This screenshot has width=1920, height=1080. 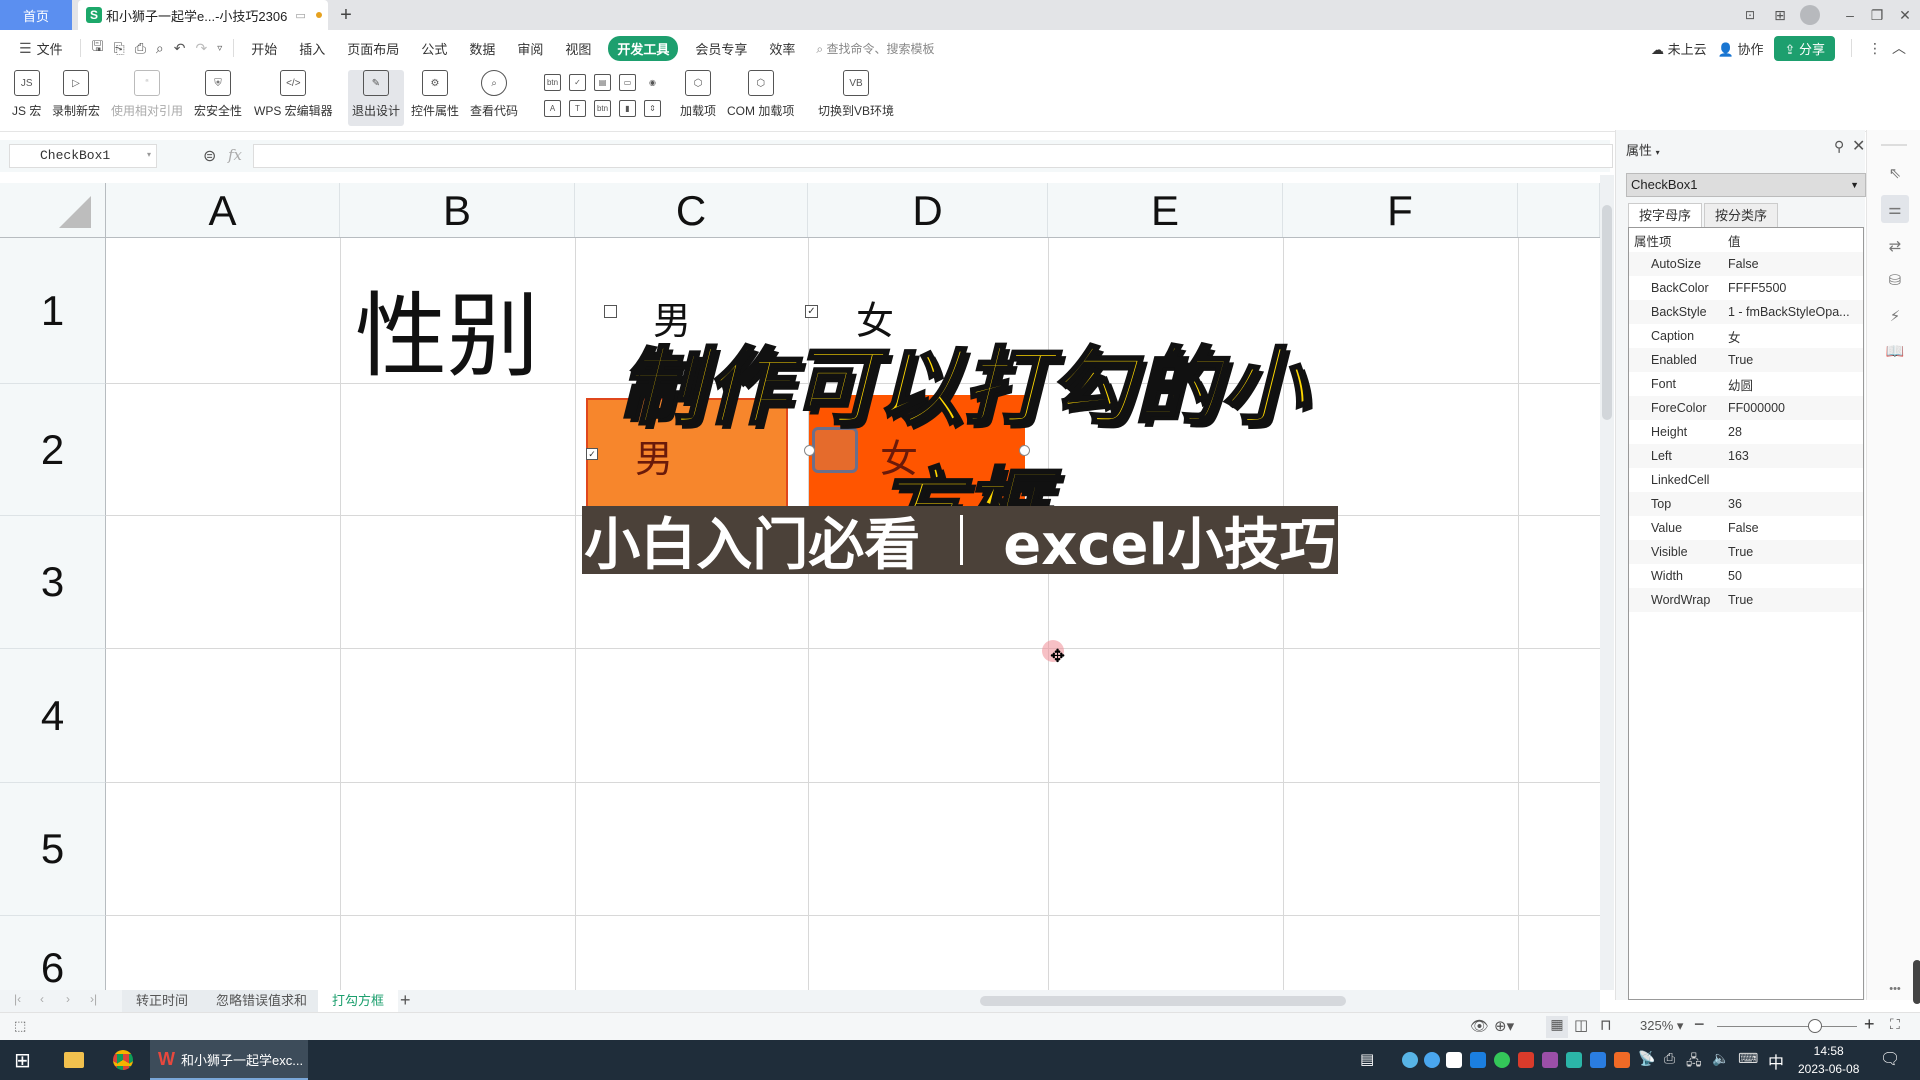 I want to click on menu-developer: 开发工具, so click(x=643, y=48).